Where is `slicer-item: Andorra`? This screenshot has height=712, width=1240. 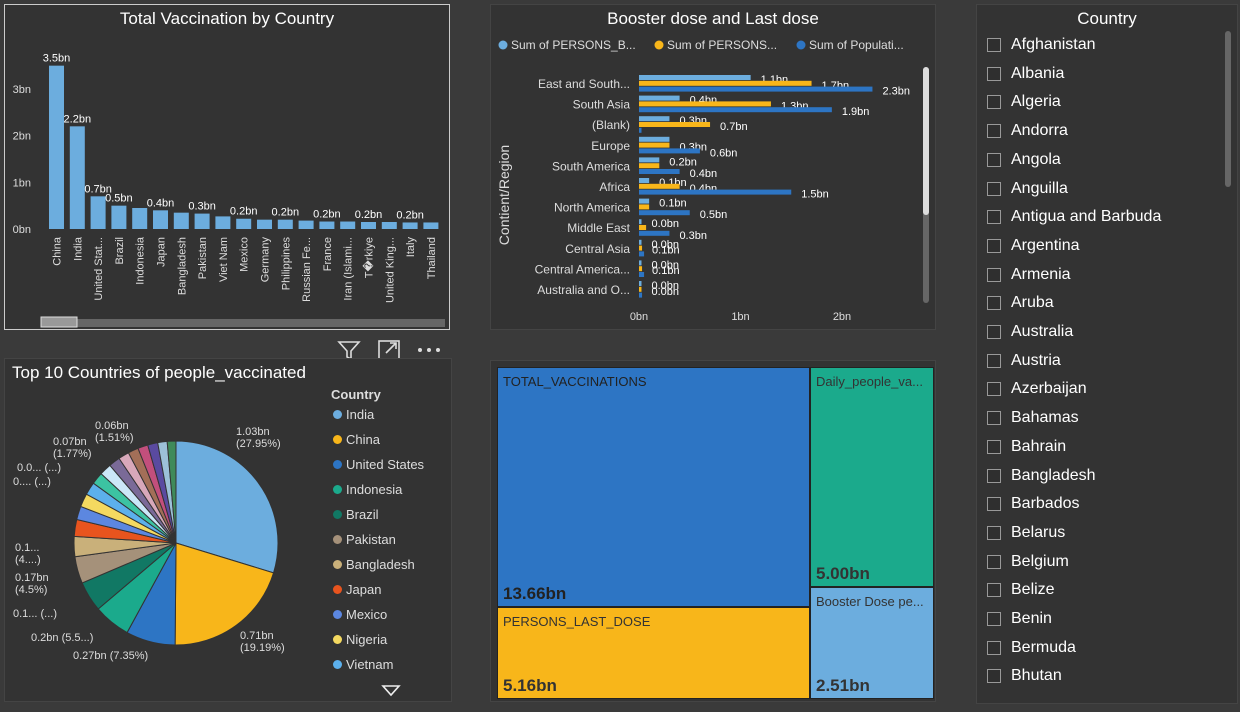 slicer-item: Andorra is located at coordinates (1027, 131).